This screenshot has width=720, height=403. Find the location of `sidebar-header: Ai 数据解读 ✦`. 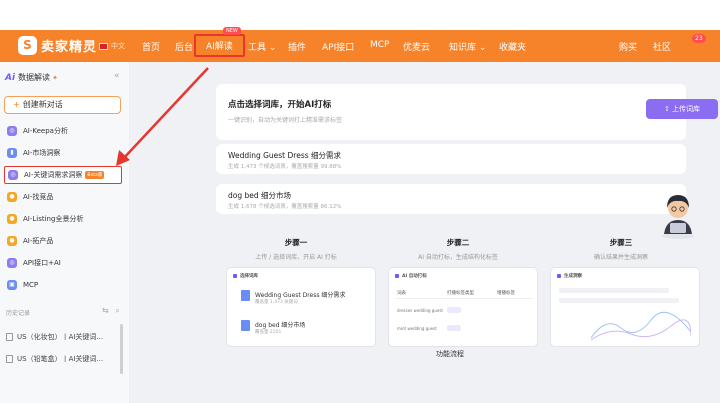

sidebar-header: Ai 数据解读 ✦ is located at coordinates (31, 77).